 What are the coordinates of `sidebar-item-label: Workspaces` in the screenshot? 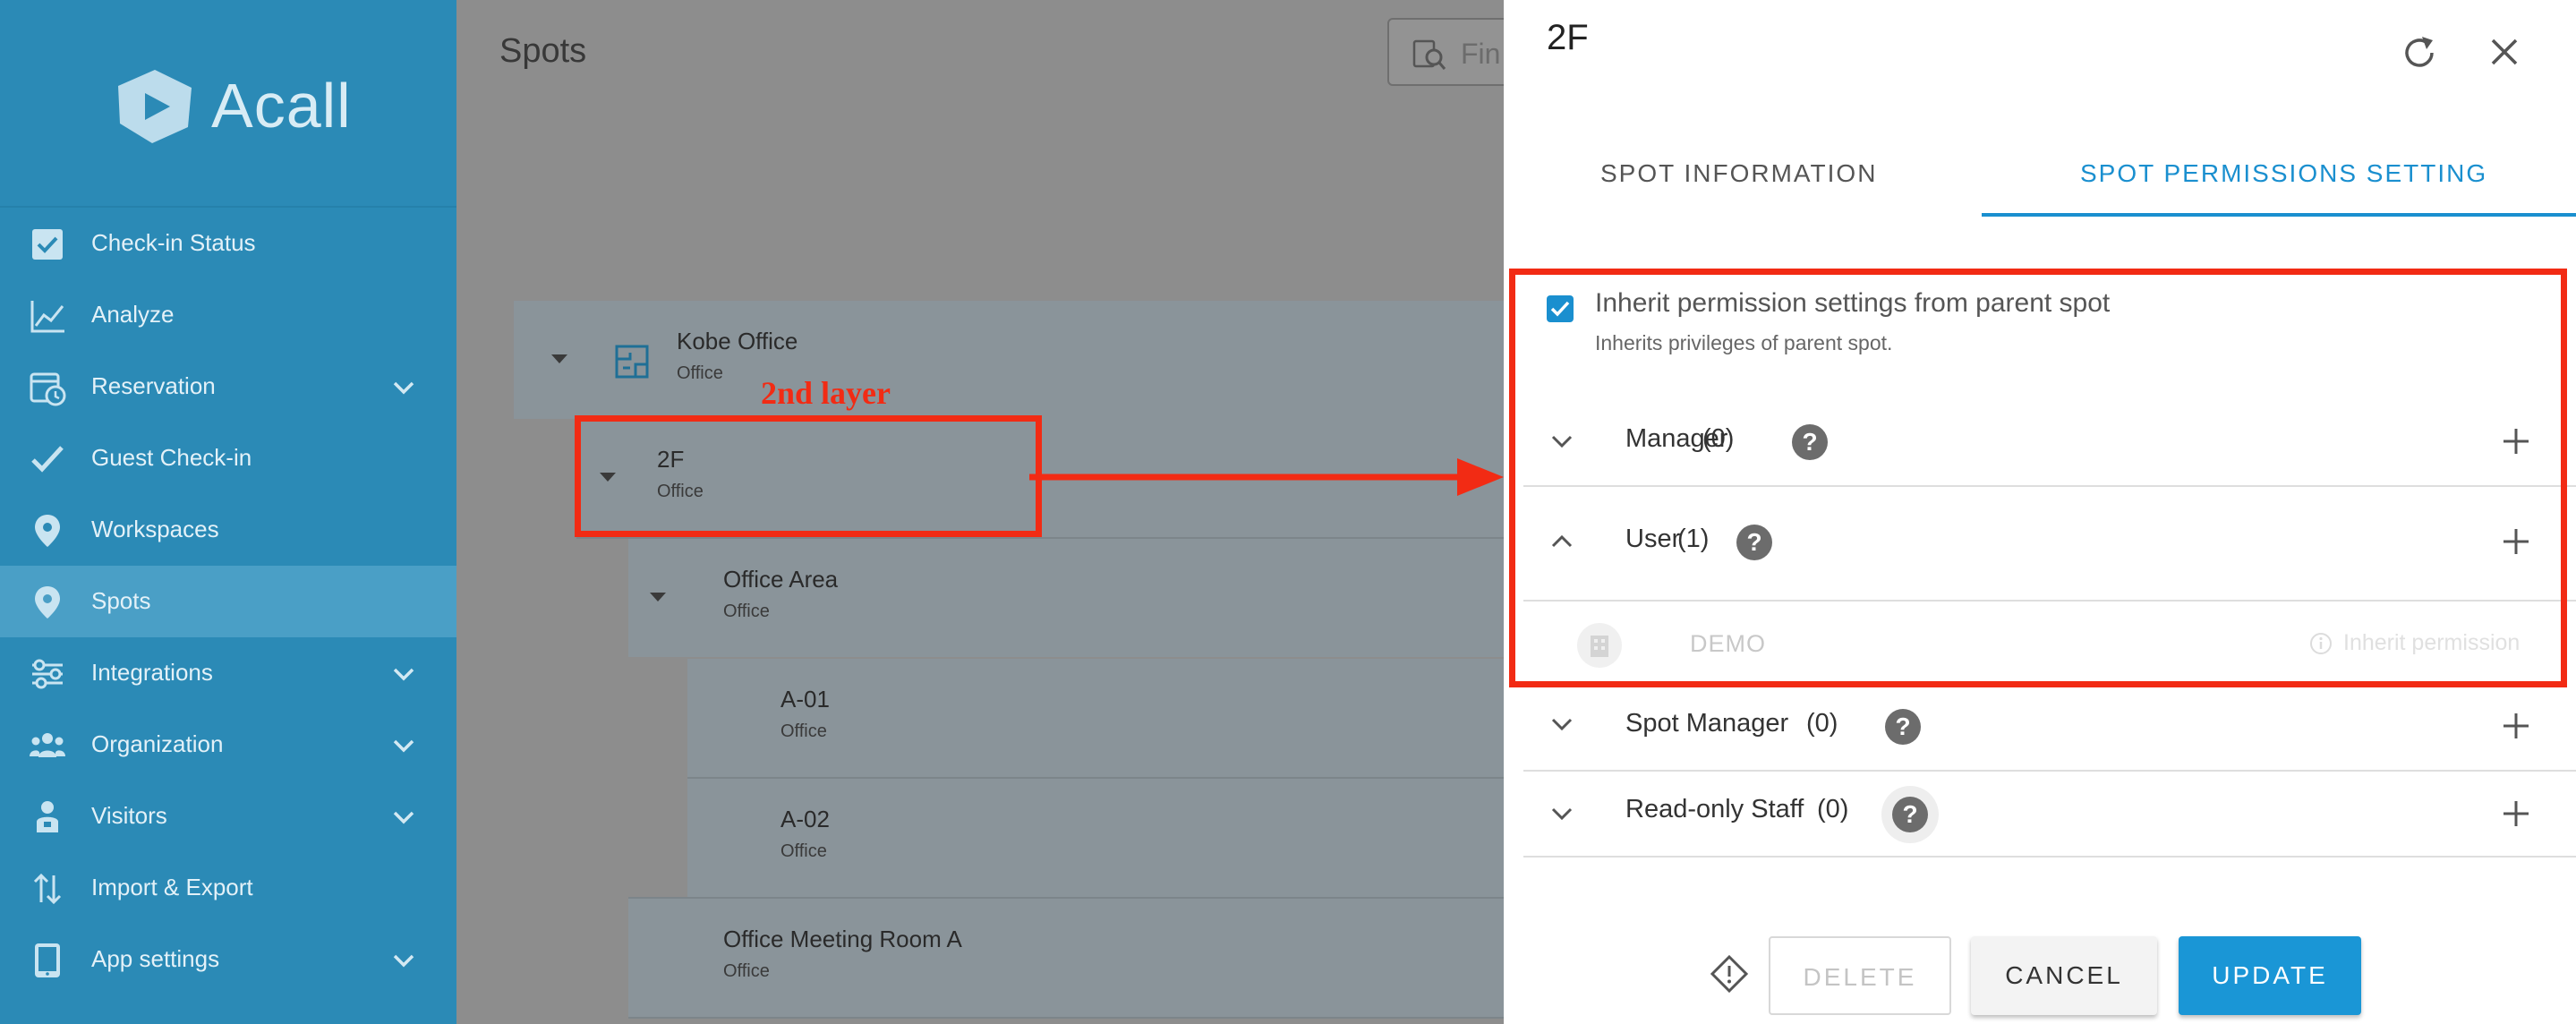 It's located at (155, 529).